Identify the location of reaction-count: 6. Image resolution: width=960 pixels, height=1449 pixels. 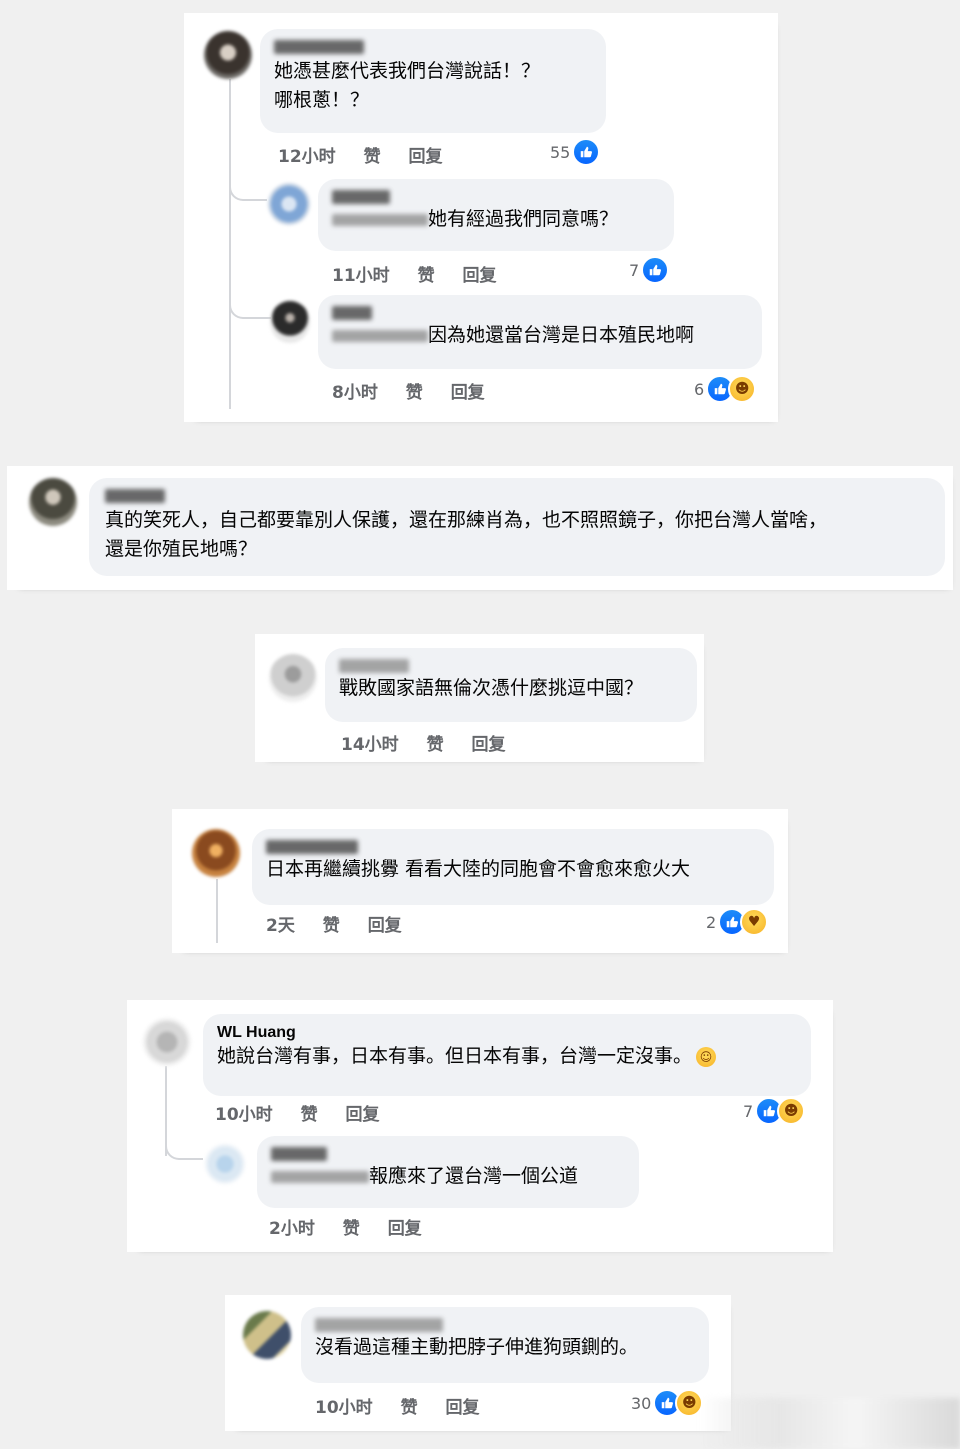
(699, 389).